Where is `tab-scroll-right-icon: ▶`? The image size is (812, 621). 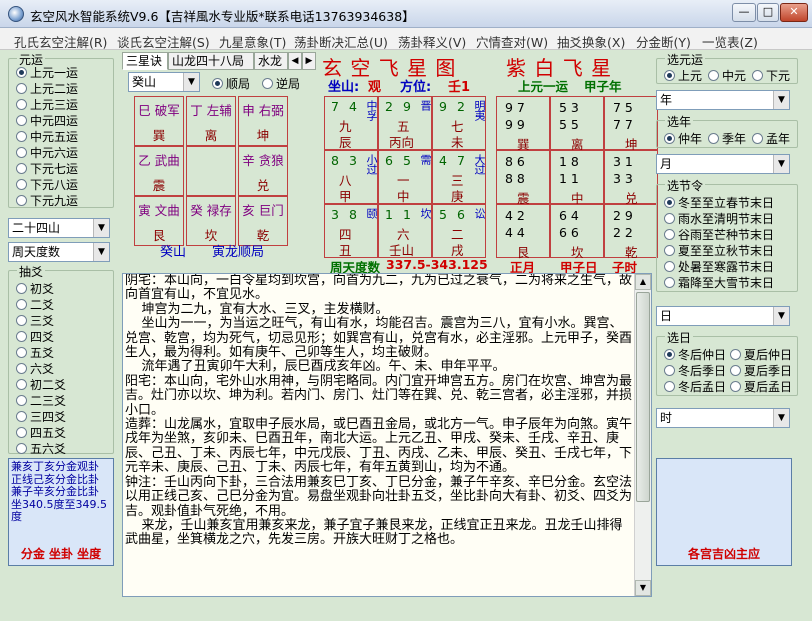
tab-scroll-right-icon: ▶ is located at coordinates (309, 61).